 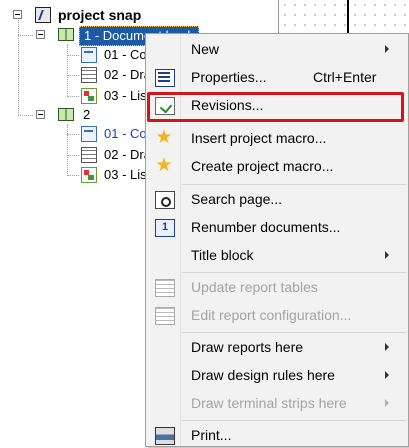 I want to click on menu-item-new: New, so click(x=277, y=49).